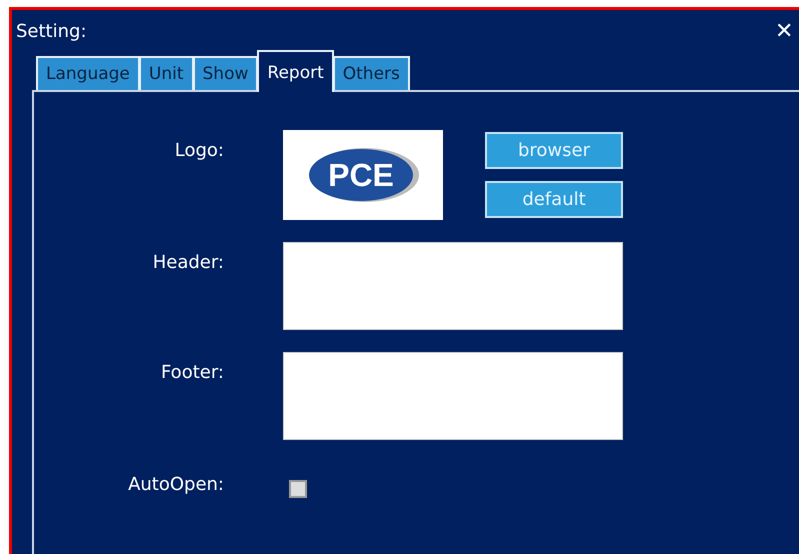  What do you see at coordinates (371, 73) in the screenshot?
I see `tab: Others` at bounding box center [371, 73].